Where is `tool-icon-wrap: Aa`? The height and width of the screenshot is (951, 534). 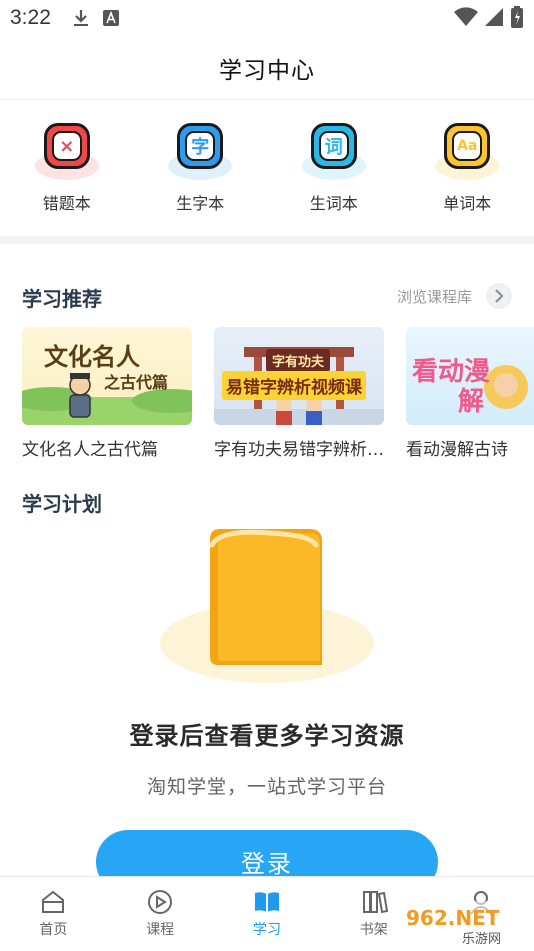 tool-icon-wrap: Aa is located at coordinates (467, 150).